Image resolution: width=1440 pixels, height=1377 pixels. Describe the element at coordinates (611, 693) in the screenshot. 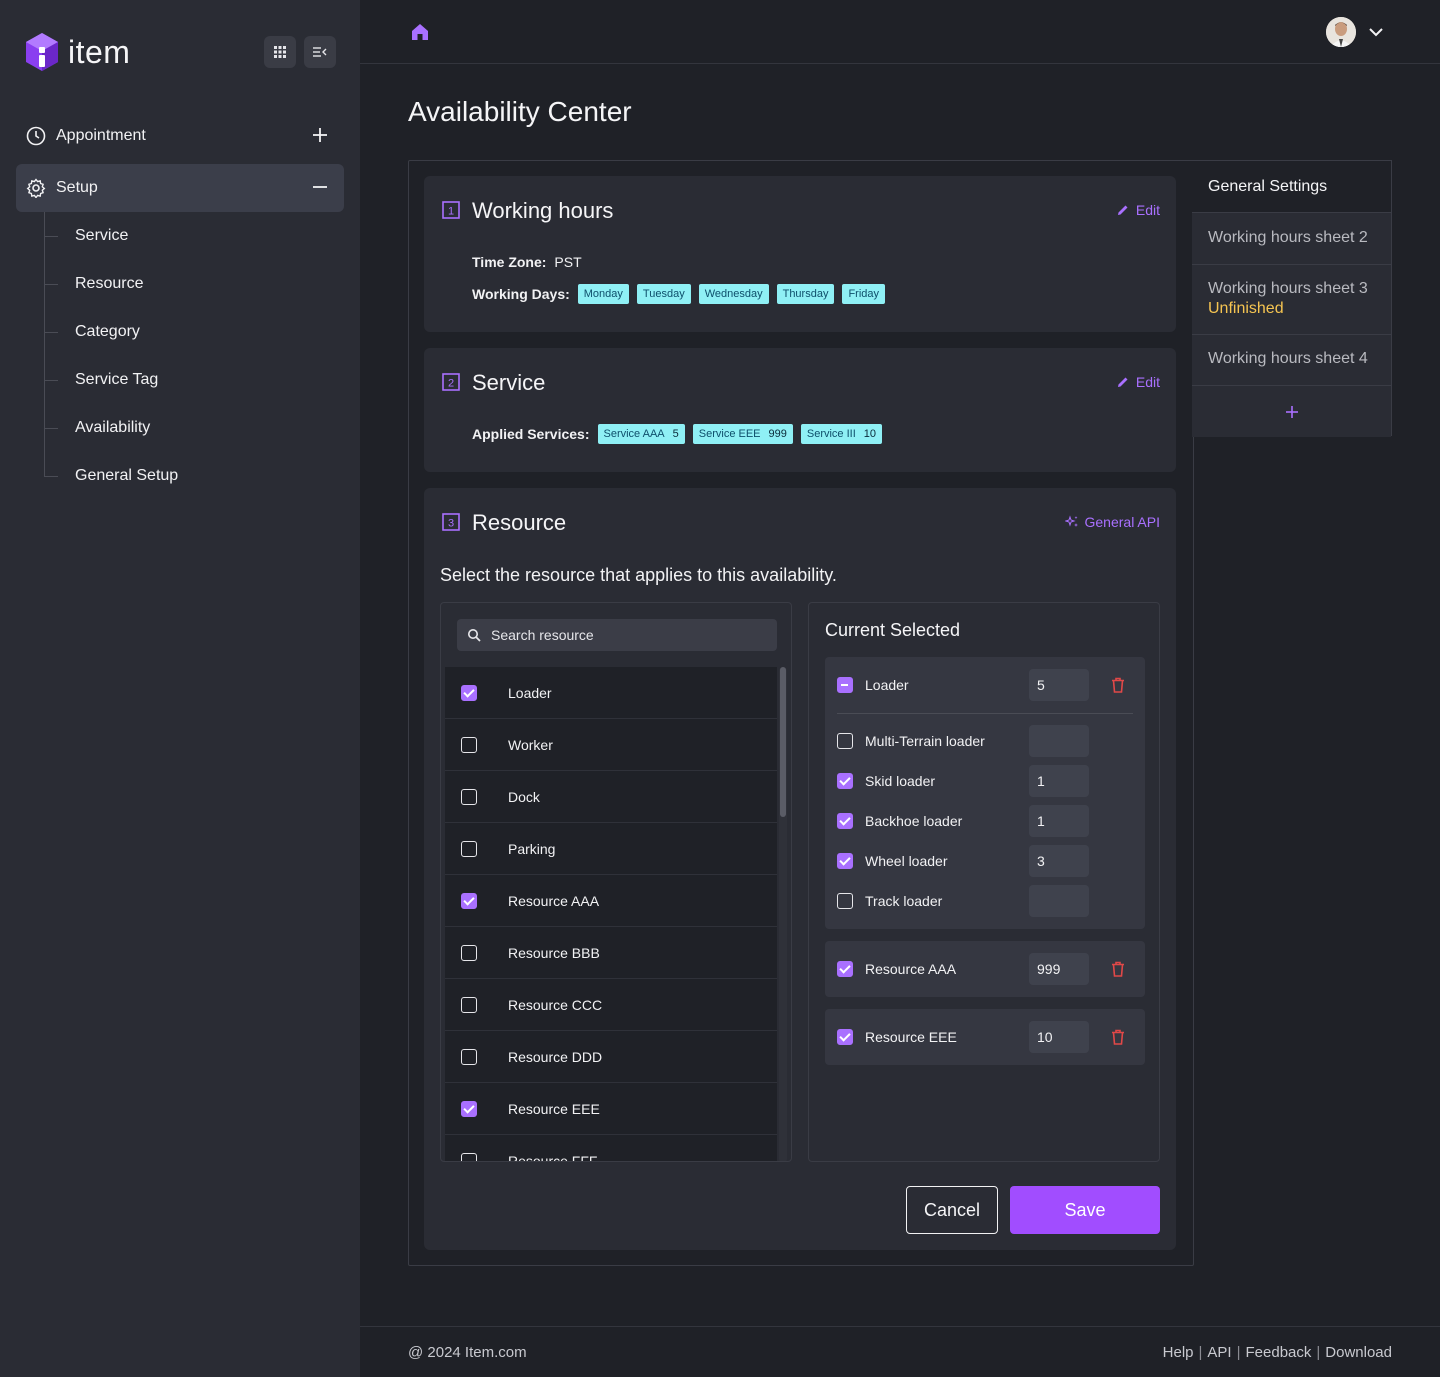

I see `resource-list-item: Loader` at that location.